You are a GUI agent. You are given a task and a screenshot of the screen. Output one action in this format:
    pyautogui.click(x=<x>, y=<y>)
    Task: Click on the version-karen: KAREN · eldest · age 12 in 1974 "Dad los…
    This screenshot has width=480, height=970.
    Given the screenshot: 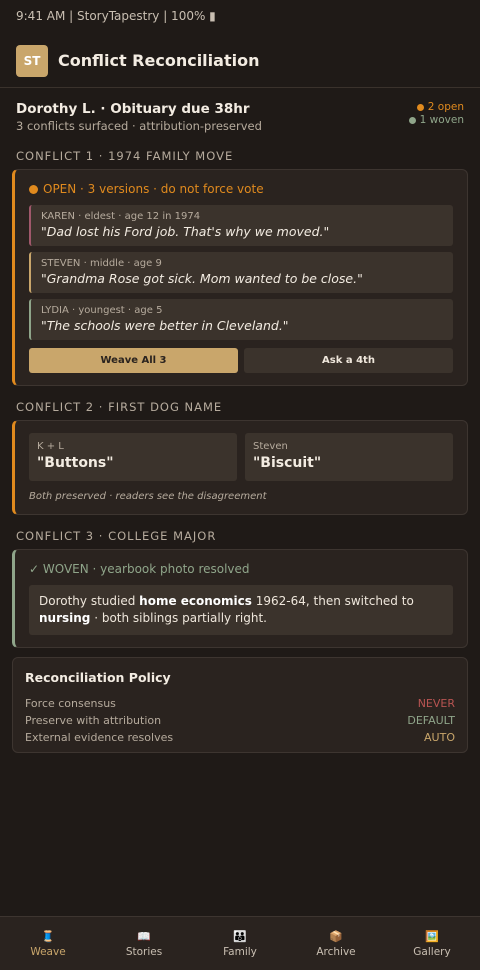 What is the action you would take?
    pyautogui.click(x=241, y=225)
    